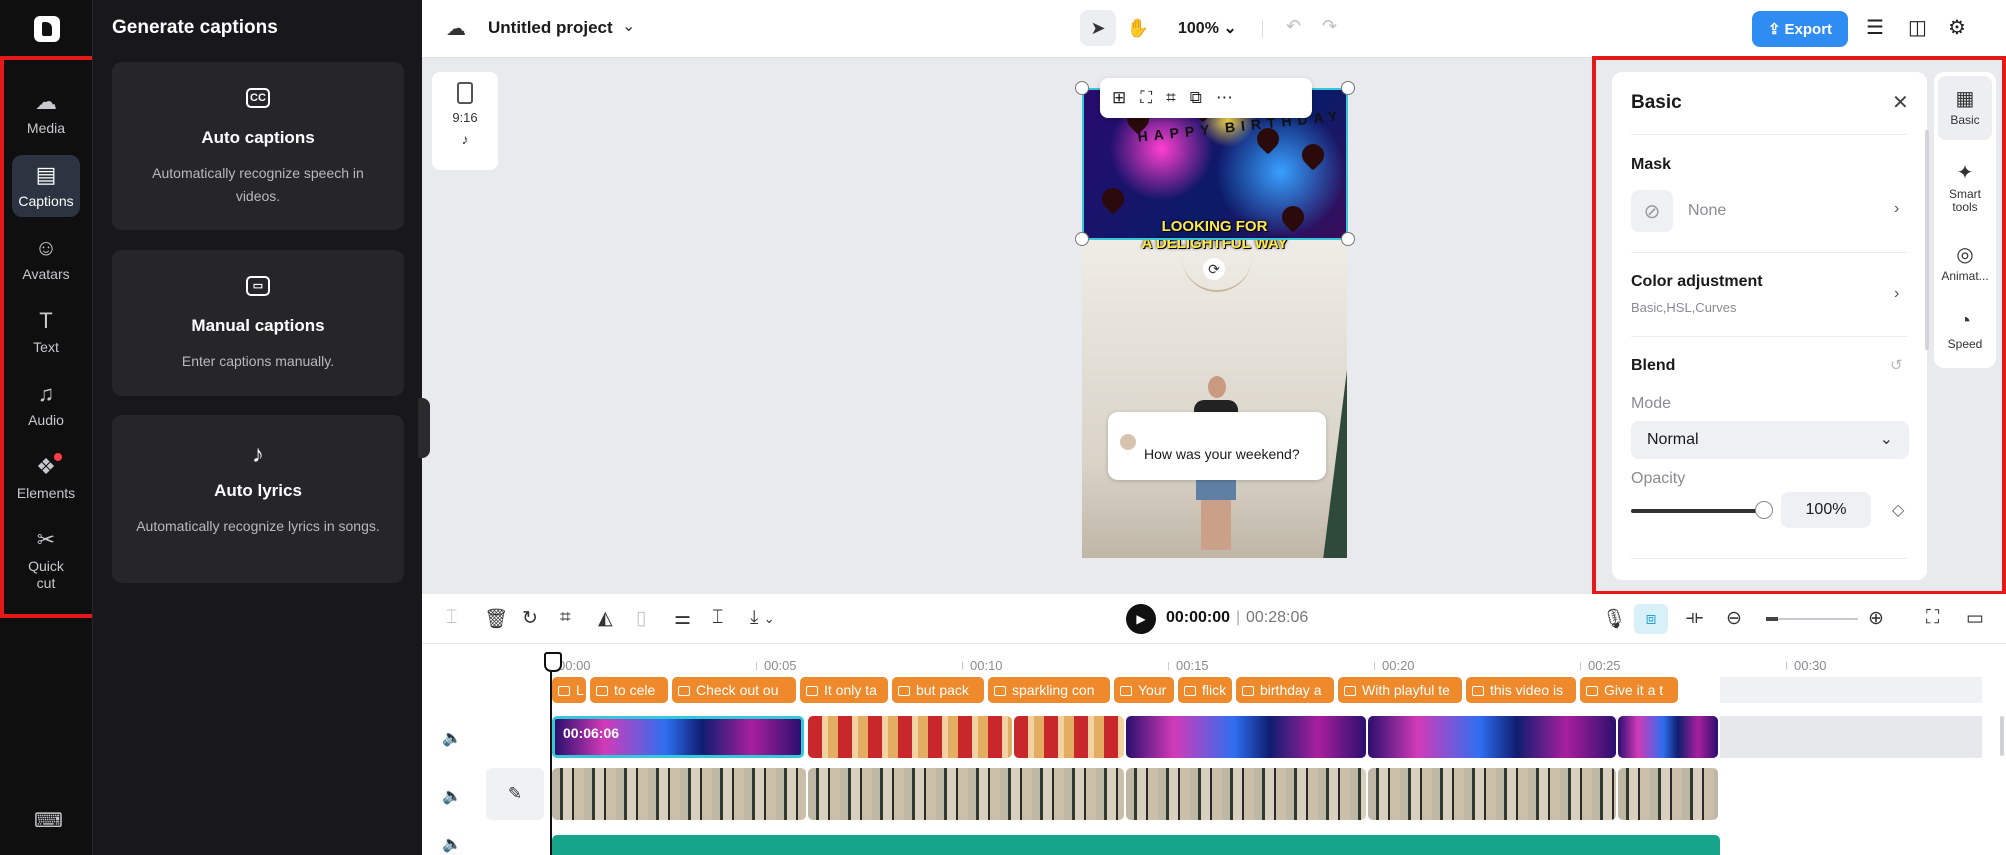  What do you see at coordinates (1734, 618) in the screenshot?
I see `zoom-out-icon: ⊖` at bounding box center [1734, 618].